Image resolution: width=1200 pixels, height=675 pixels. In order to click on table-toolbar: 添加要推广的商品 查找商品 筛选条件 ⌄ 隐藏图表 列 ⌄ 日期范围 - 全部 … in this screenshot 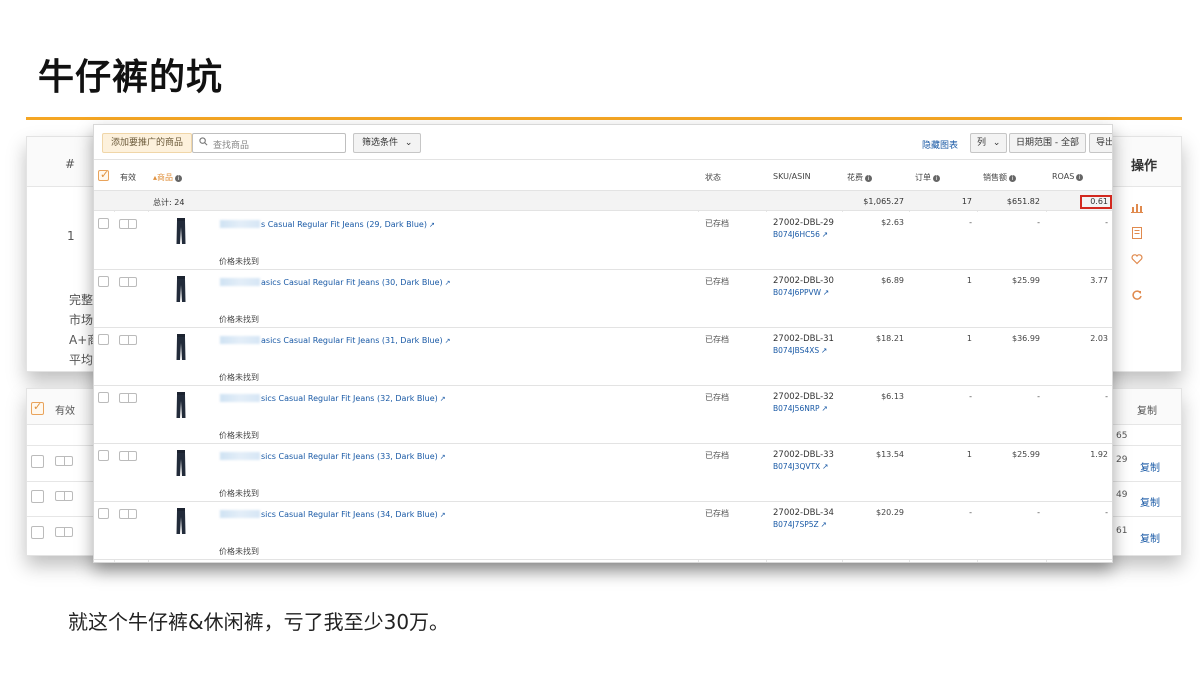, I will do `click(603, 142)`.